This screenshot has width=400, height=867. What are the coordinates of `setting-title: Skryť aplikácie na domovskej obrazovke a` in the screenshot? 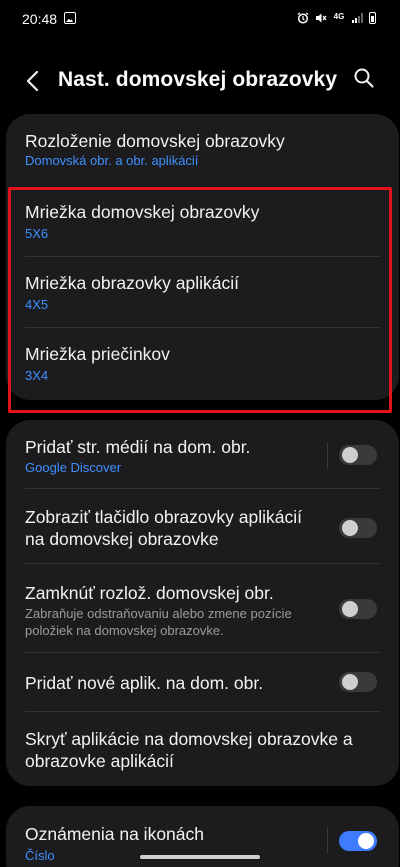 It's located at (189, 739).